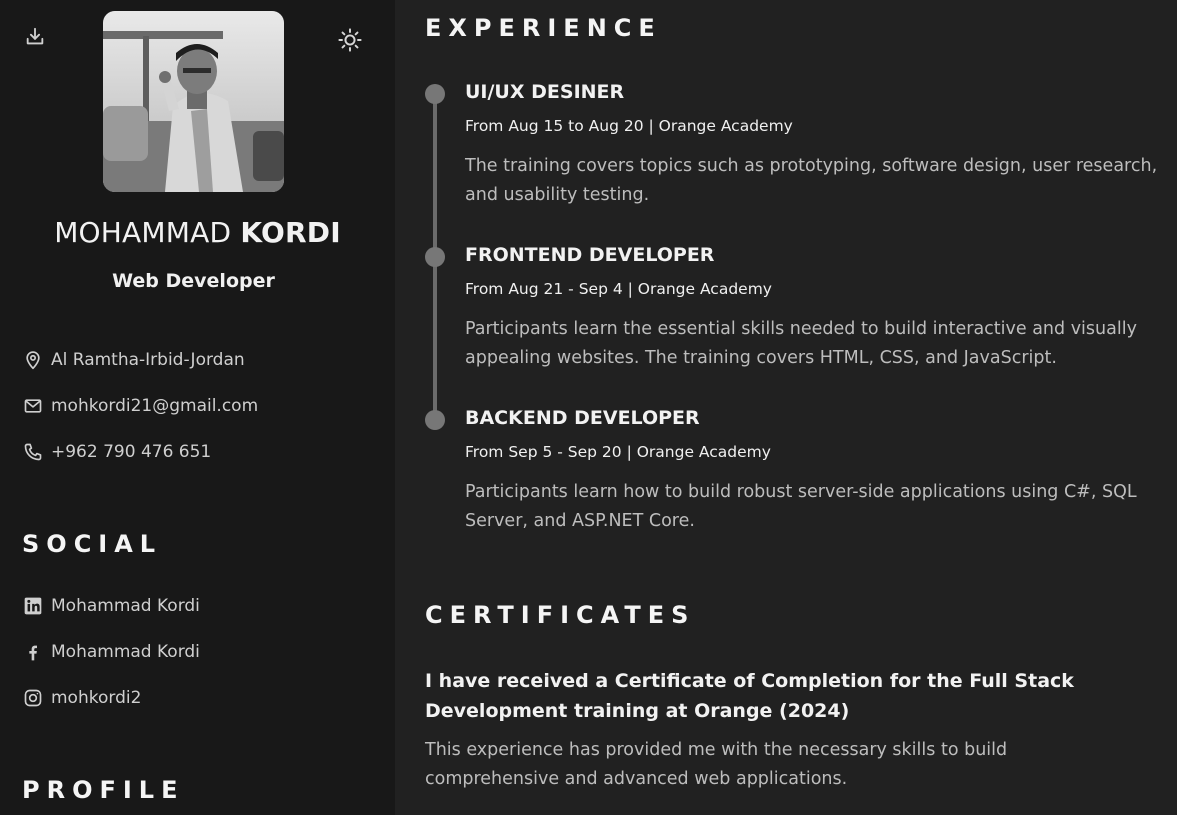 Image resolution: width=1177 pixels, height=815 pixels. Describe the element at coordinates (143, 232) in the screenshot. I see `first-name: MOHAMMAD` at that location.